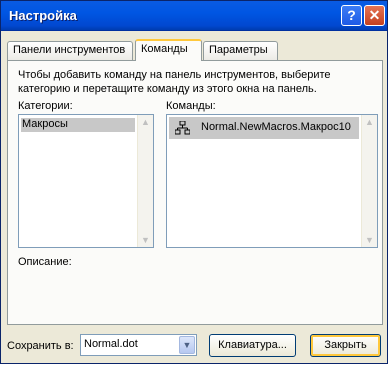 This screenshot has width=390, height=366. I want to click on help-icon: ?, so click(351, 15).